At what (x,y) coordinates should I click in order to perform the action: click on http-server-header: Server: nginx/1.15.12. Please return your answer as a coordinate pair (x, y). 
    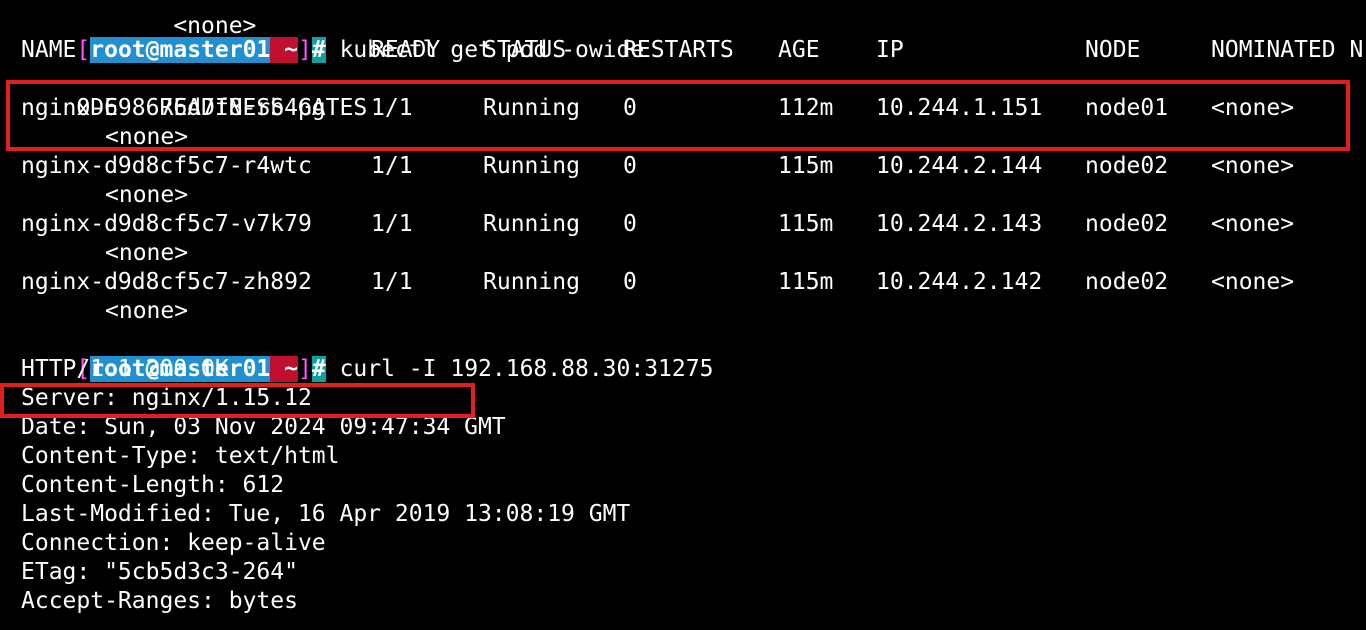
    Looking at the image, I should click on (166, 398).